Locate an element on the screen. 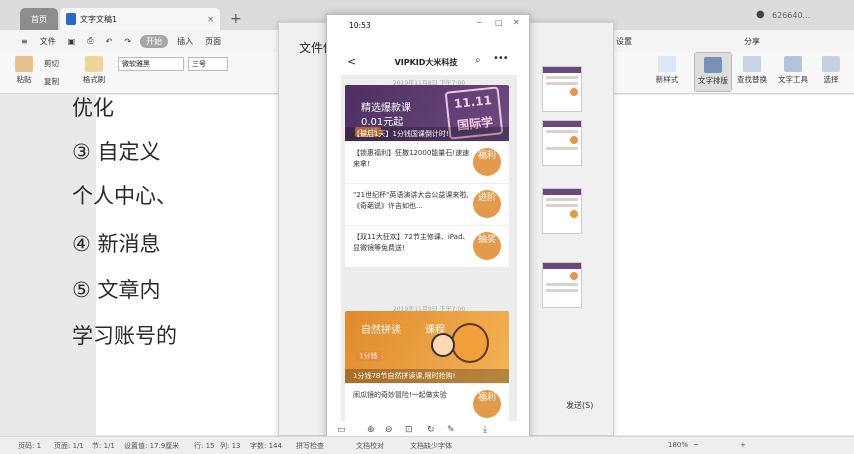 The width and height of the screenshot is (854, 454). list-item: 闹瓜镜的奇妙冒险!一起做实验 福利 is located at coordinates (427, 402).